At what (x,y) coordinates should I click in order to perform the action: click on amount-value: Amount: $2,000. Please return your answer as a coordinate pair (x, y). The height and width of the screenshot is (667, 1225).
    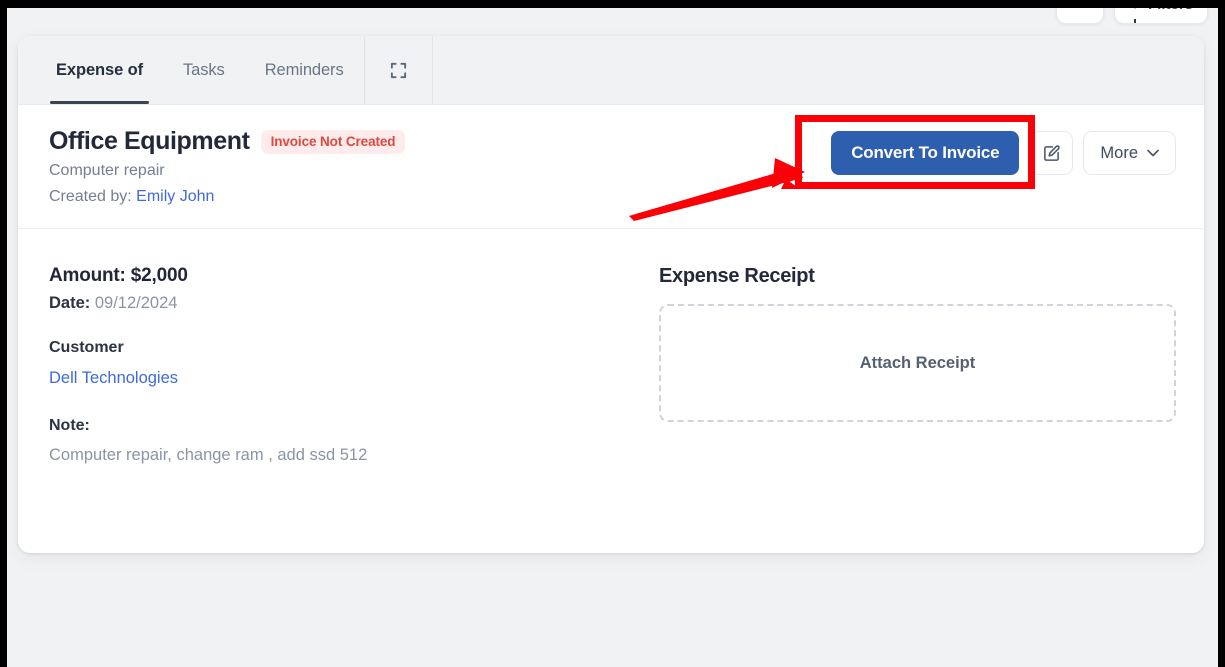
    Looking at the image, I should click on (118, 275).